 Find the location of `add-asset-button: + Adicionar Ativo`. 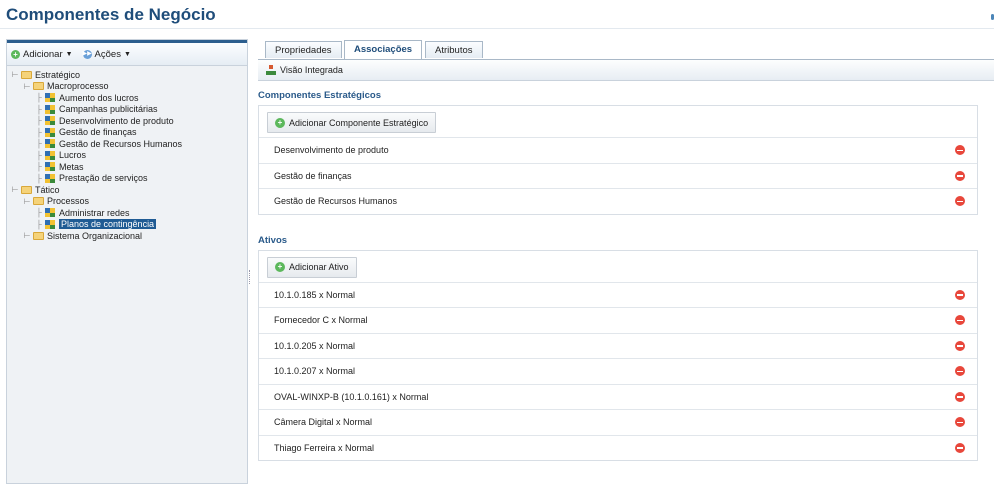

add-asset-button: + Adicionar Ativo is located at coordinates (312, 267).